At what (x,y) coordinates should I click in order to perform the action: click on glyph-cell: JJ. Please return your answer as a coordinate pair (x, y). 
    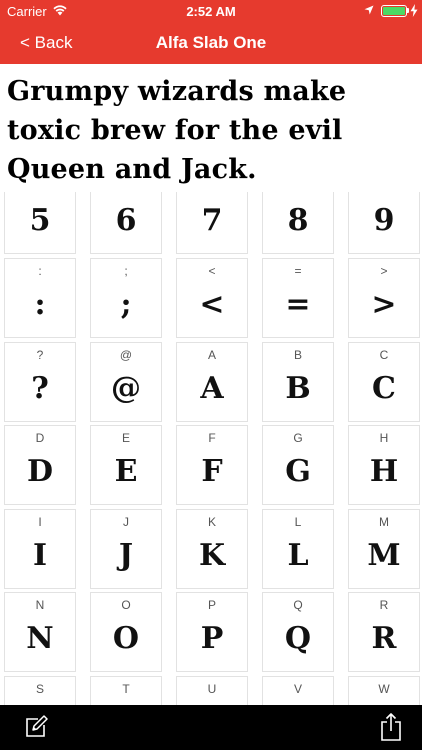
    Looking at the image, I should click on (126, 548).